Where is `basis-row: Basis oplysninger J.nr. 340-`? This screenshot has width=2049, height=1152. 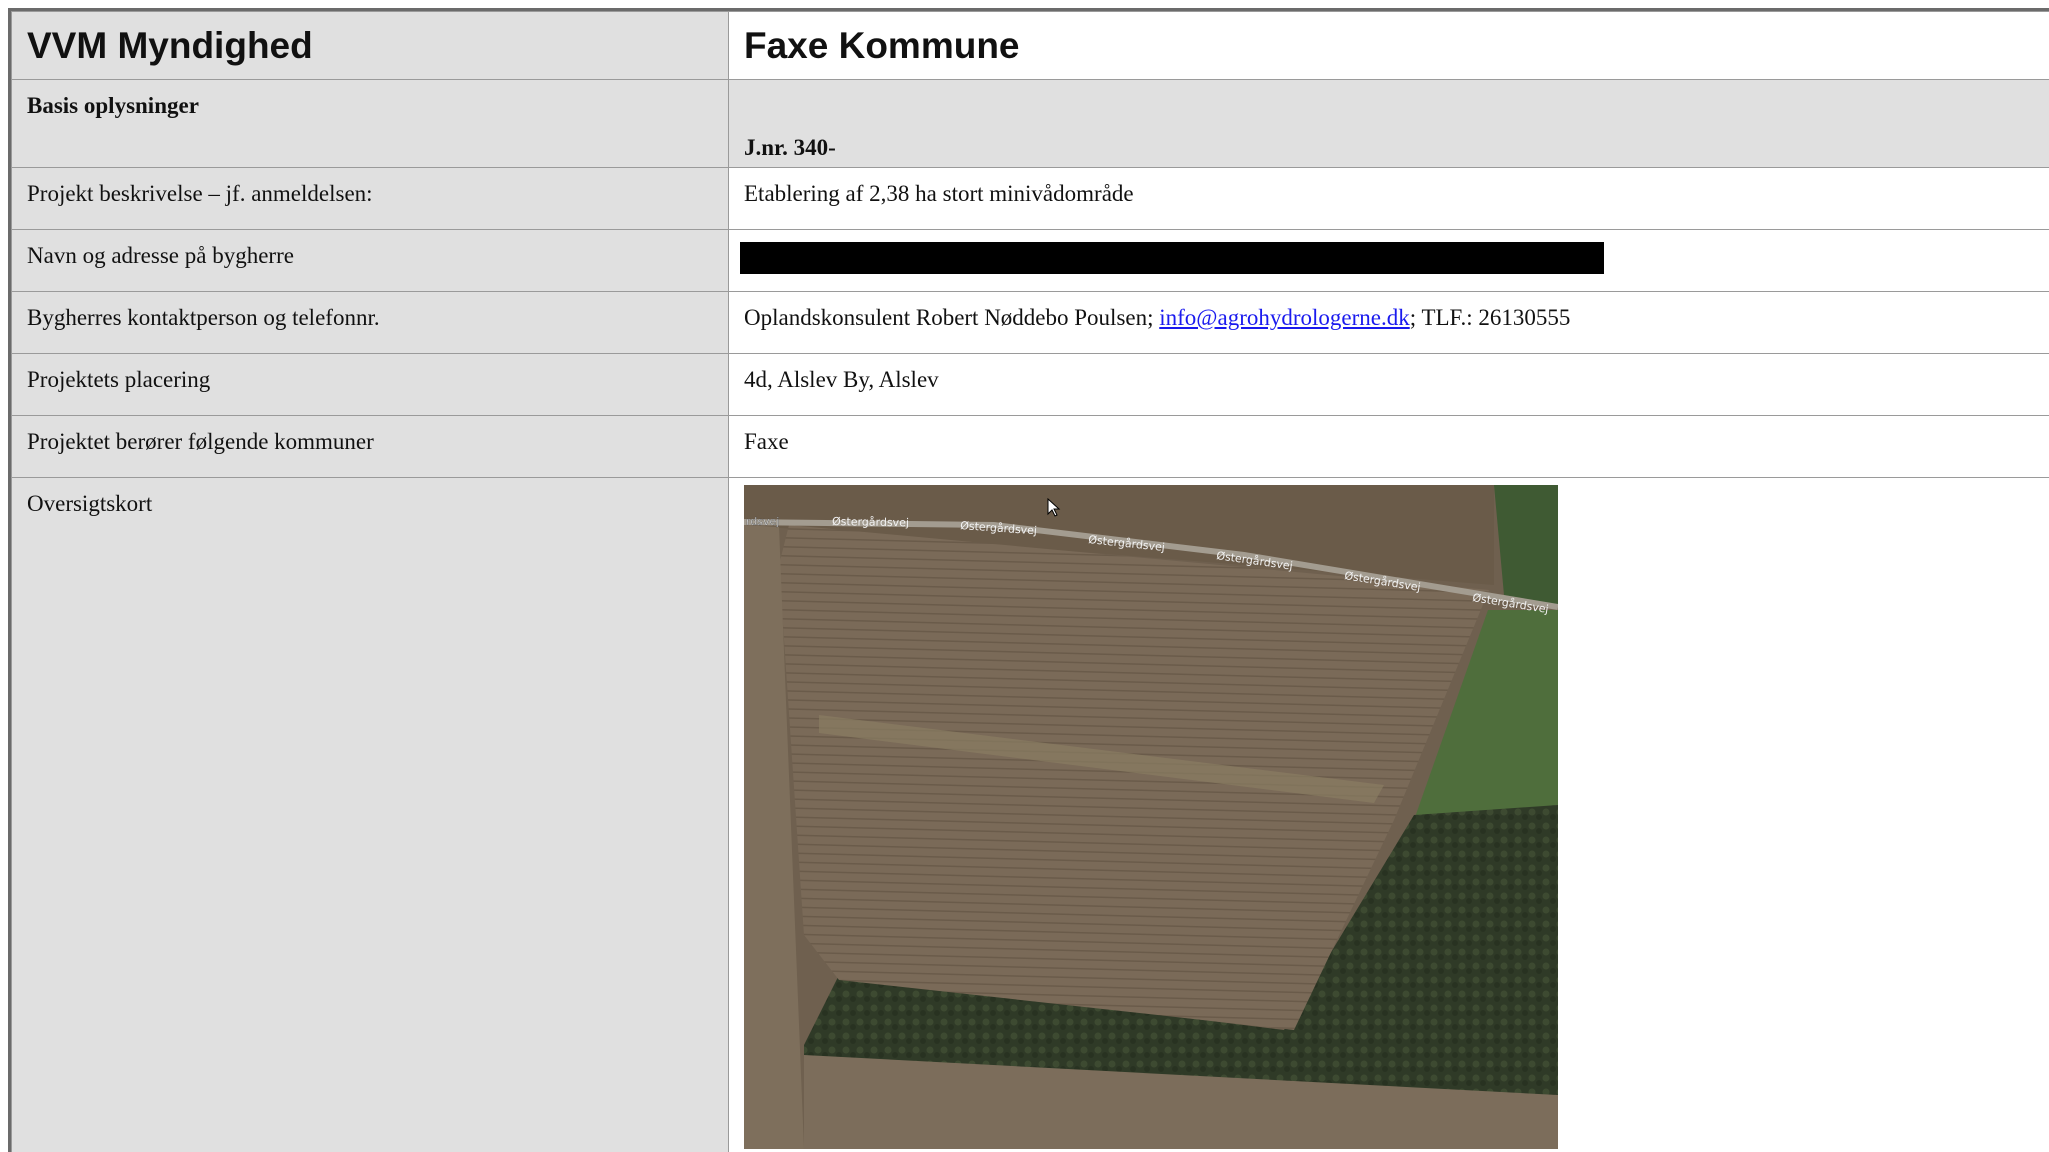 basis-row: Basis oplysninger J.nr. 340- is located at coordinates (1030, 123).